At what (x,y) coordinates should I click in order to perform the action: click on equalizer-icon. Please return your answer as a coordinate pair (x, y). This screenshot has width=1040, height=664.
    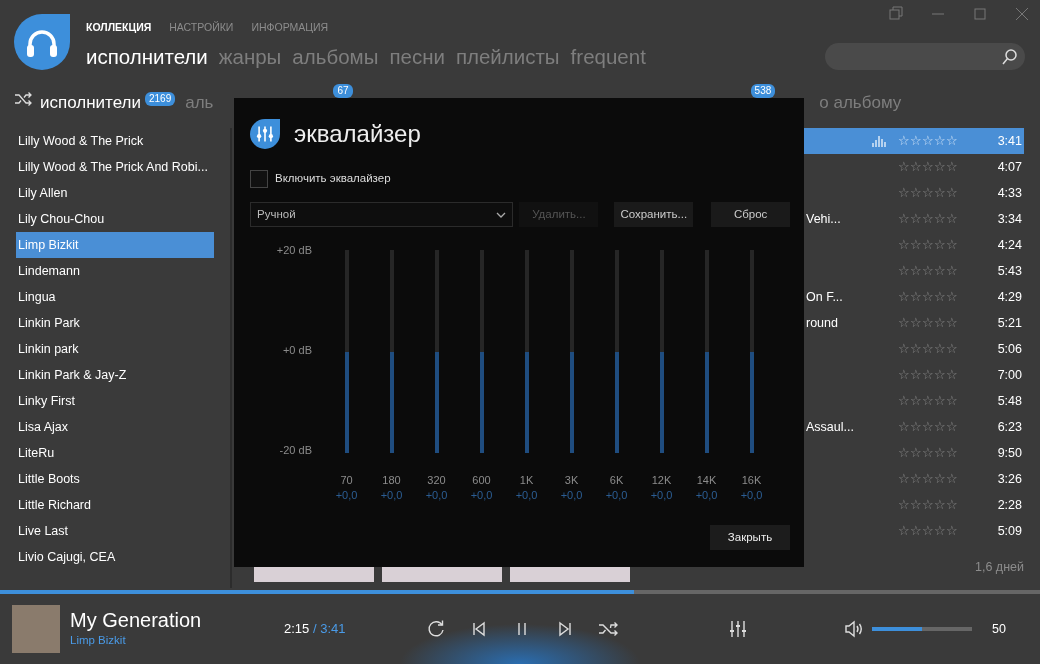
    Looking at the image, I should click on (738, 629).